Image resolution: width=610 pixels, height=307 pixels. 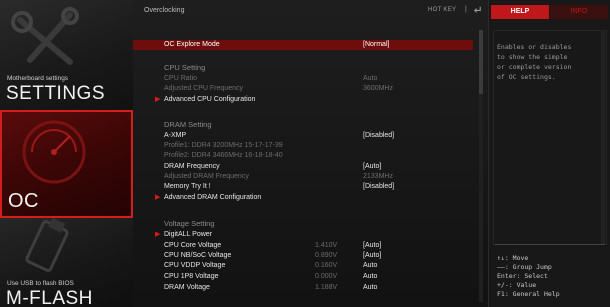 I want to click on current-voltage: 0.890V, so click(x=326, y=255).